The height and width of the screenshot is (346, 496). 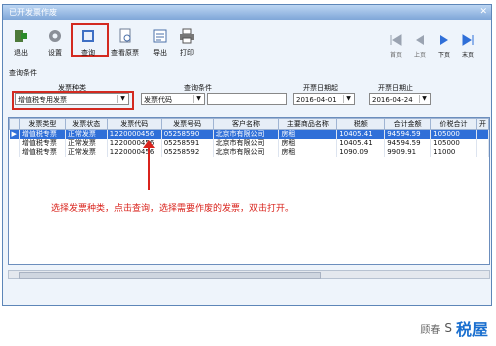 I want to click on watermark-logo-icon: S, so click(x=448, y=328).